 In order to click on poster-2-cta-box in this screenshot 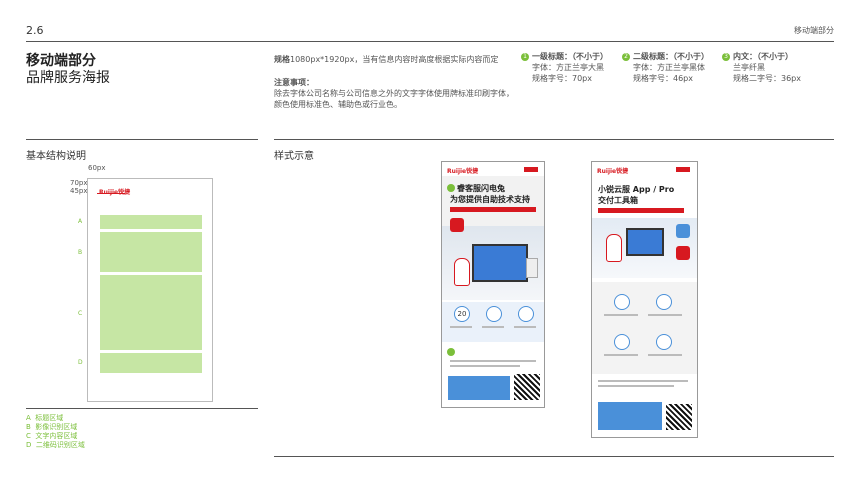, I will do `click(630, 416)`.